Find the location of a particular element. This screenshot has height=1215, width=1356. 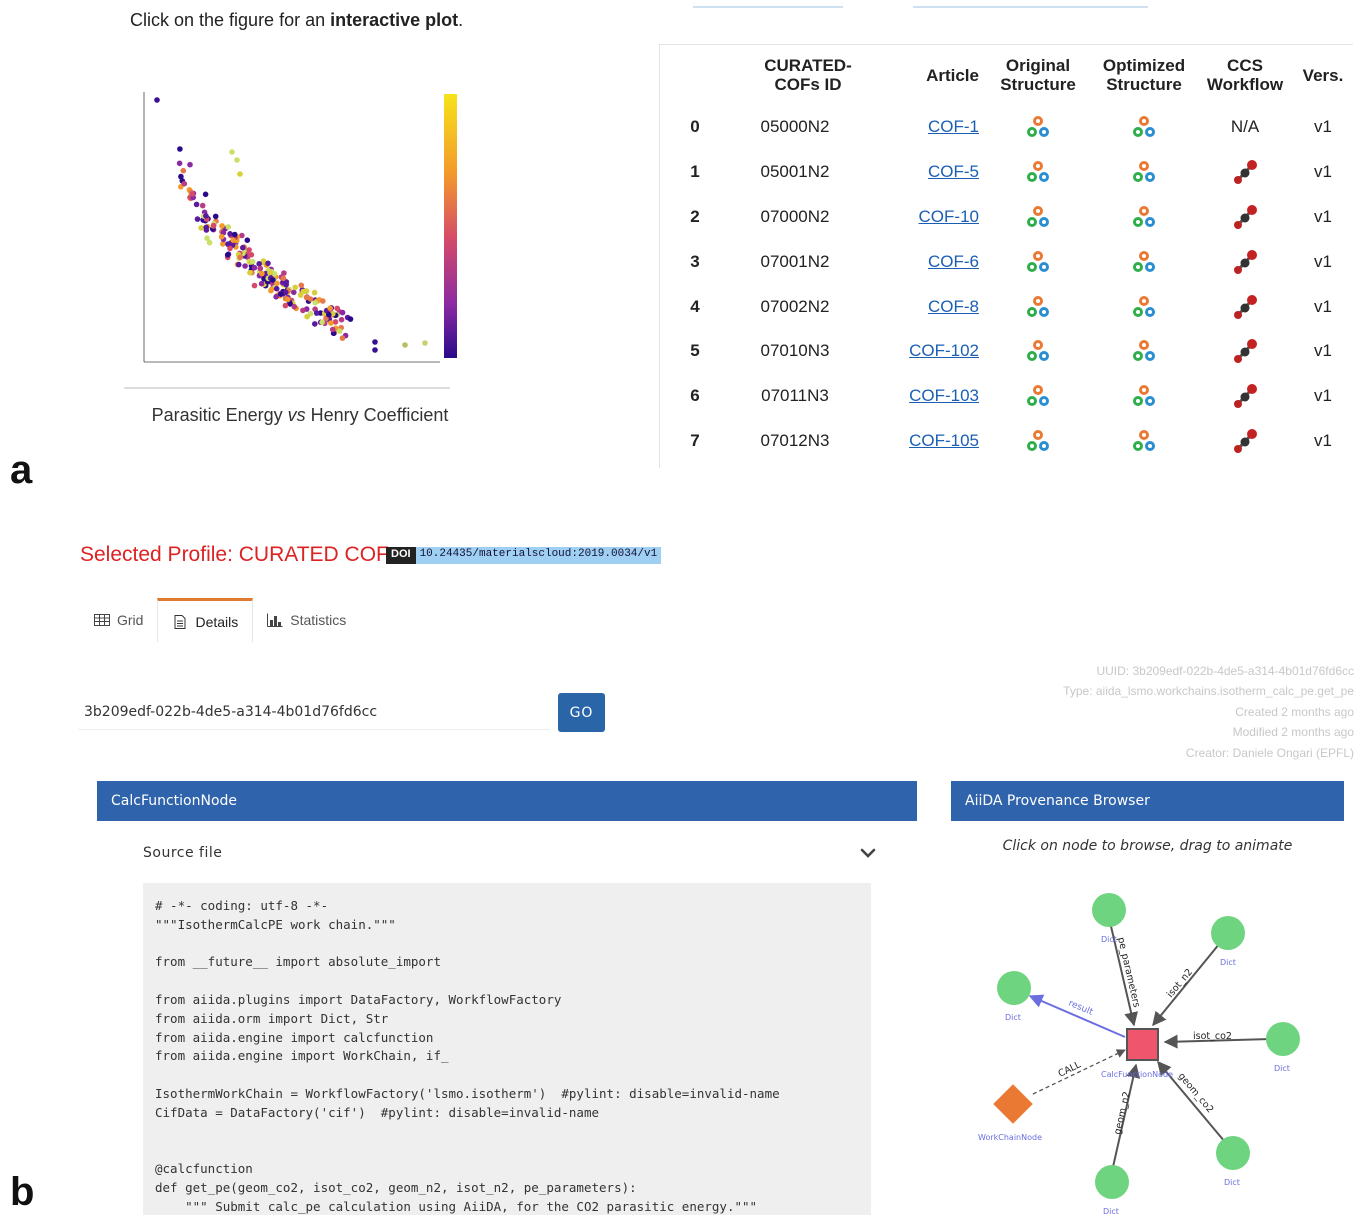

column-header is located at coordinates (695, 75).